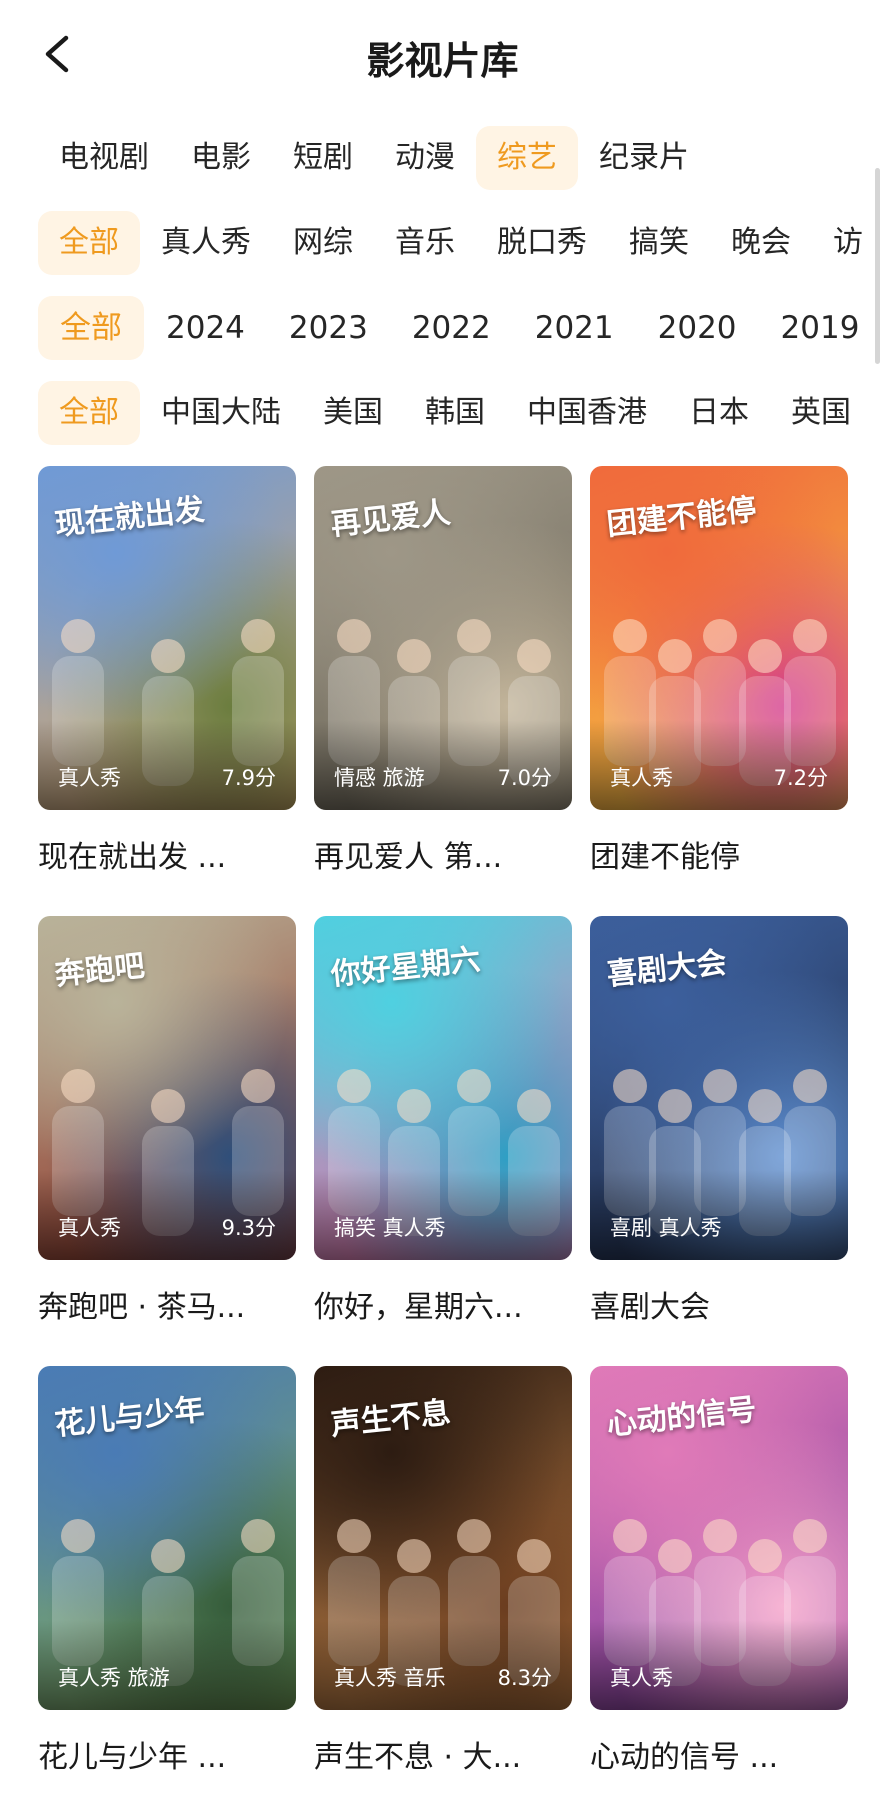 Image resolution: width=885 pixels, height=1800 pixels. I want to click on show-score: 7.2分, so click(800, 778).